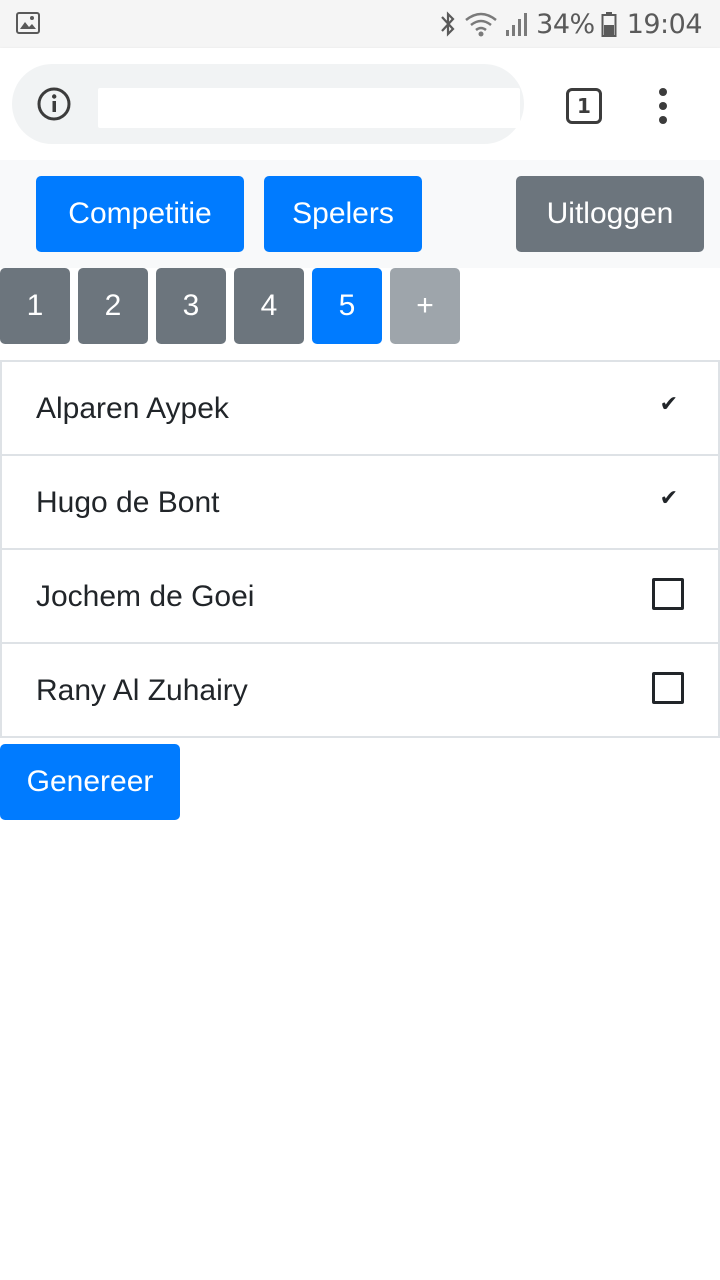  What do you see at coordinates (309, 108) in the screenshot?
I see `url-field` at bounding box center [309, 108].